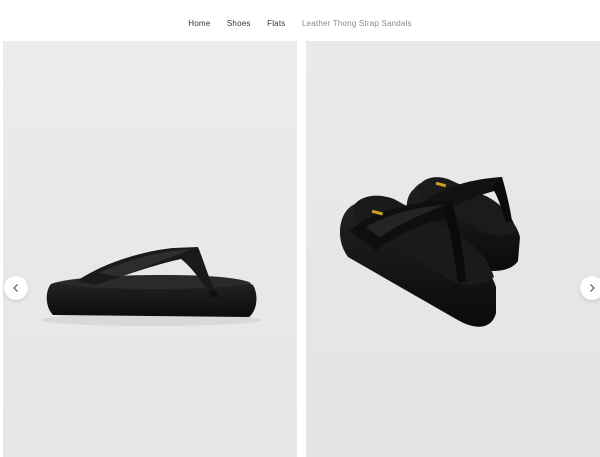 This screenshot has height=457, width=600. I want to click on breadcrumb-current: Leather Thong Strap Sandals, so click(356, 23).